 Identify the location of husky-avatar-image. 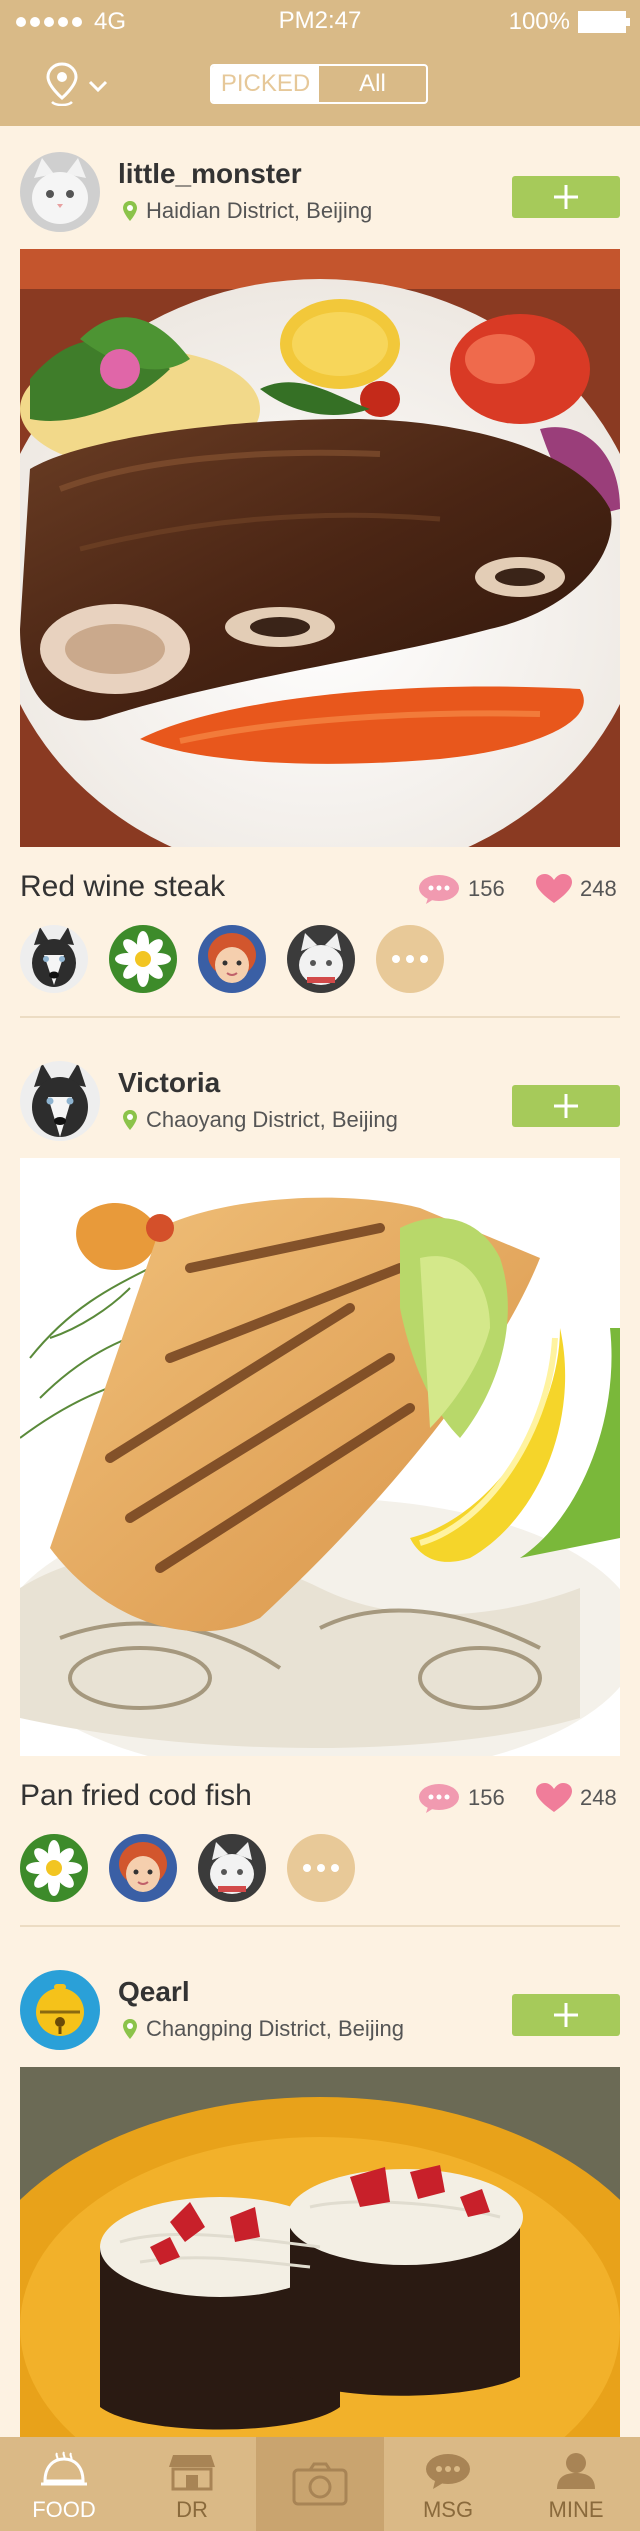
(60, 1101).